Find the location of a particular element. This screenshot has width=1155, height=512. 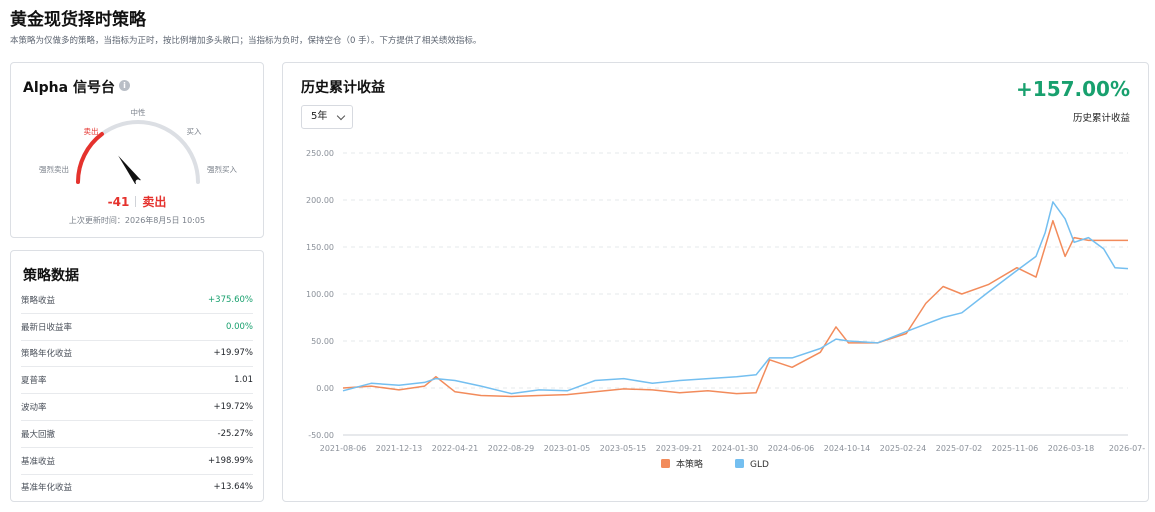

signal-label: 卖出 is located at coordinates (154, 202).